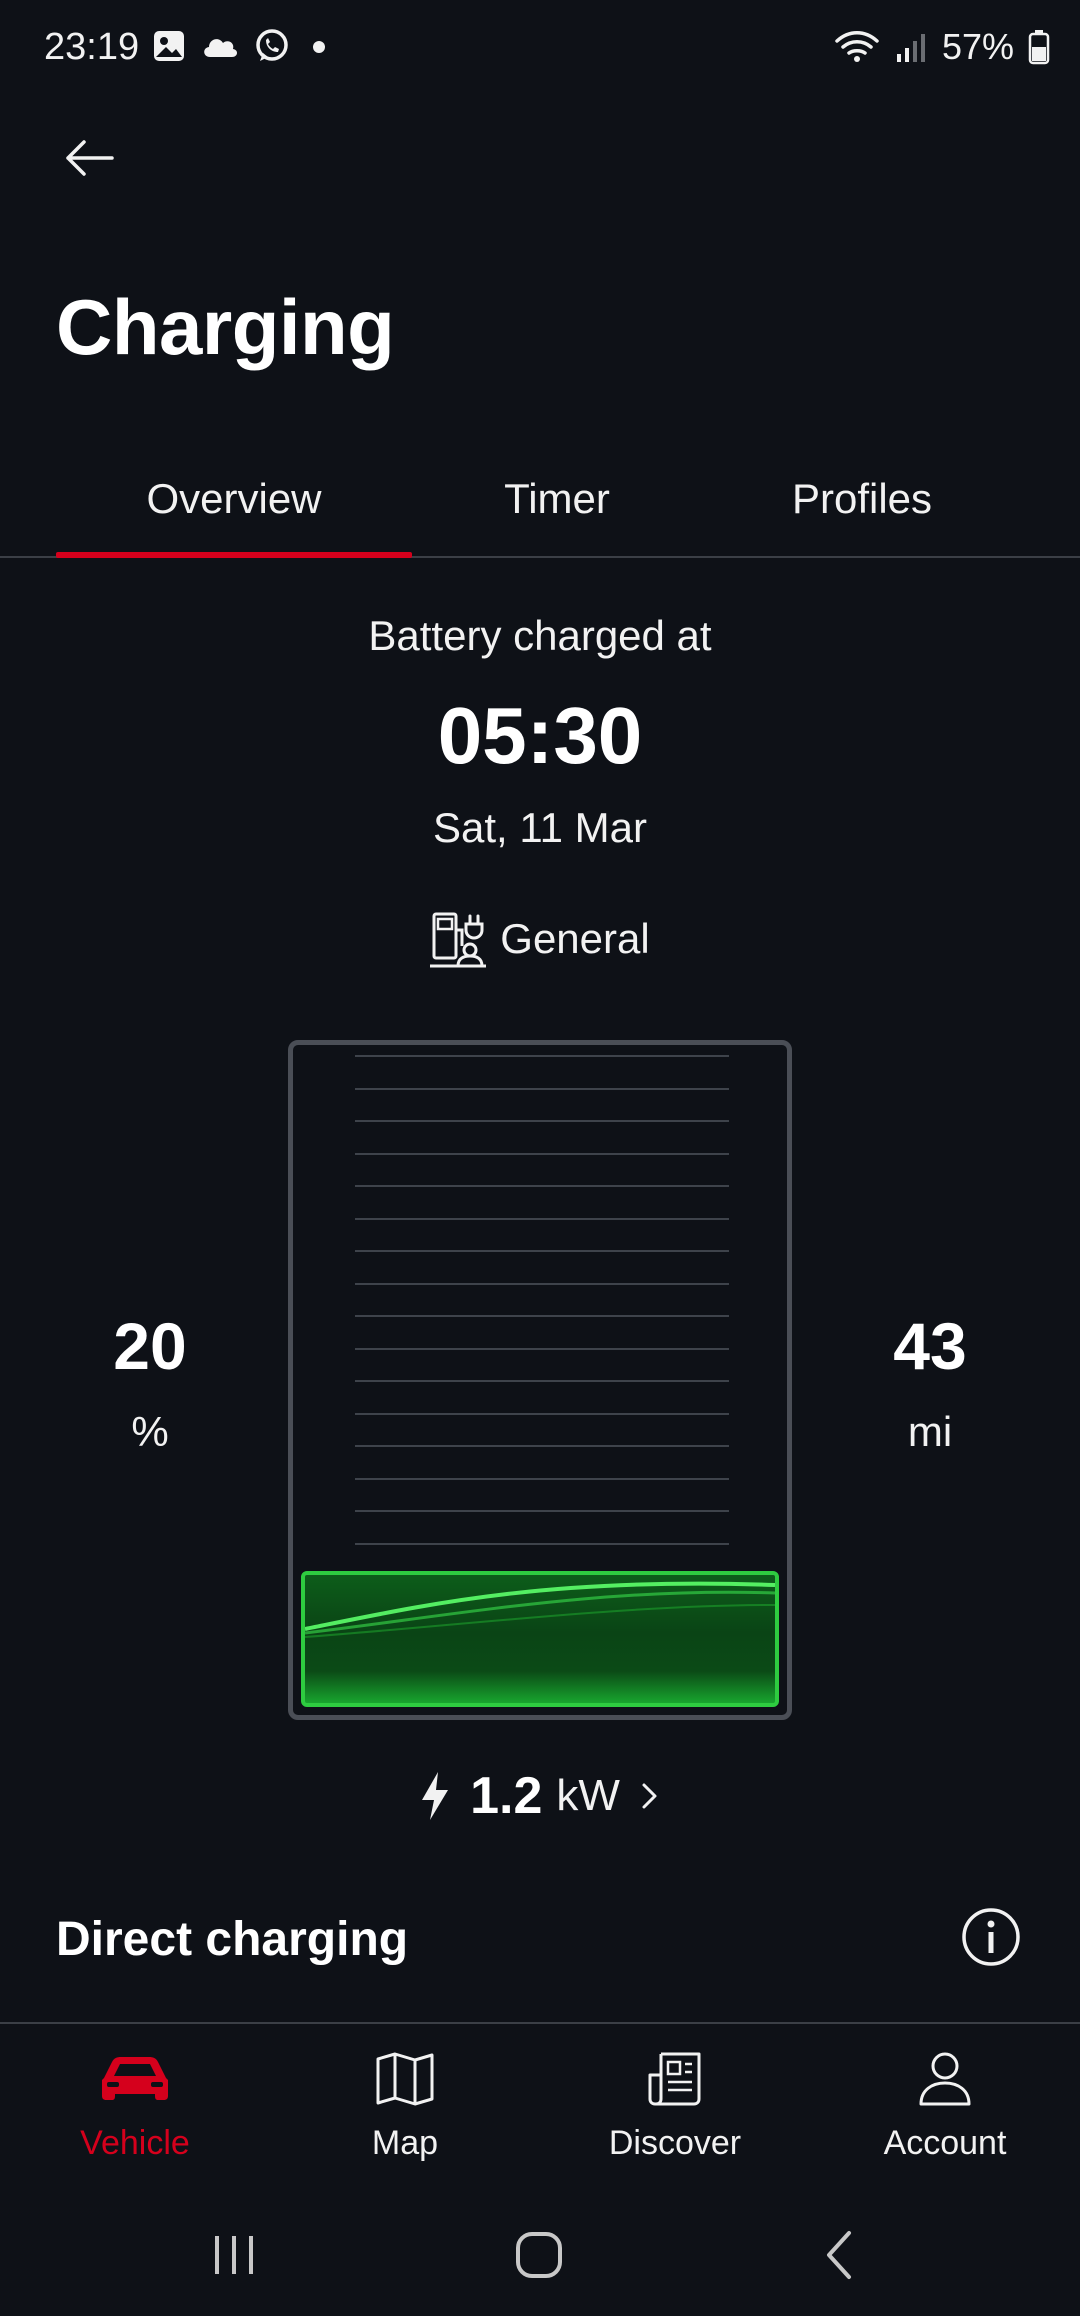 The width and height of the screenshot is (1080, 2316). I want to click on direct-charging-label: Direct charging, so click(232, 1939).